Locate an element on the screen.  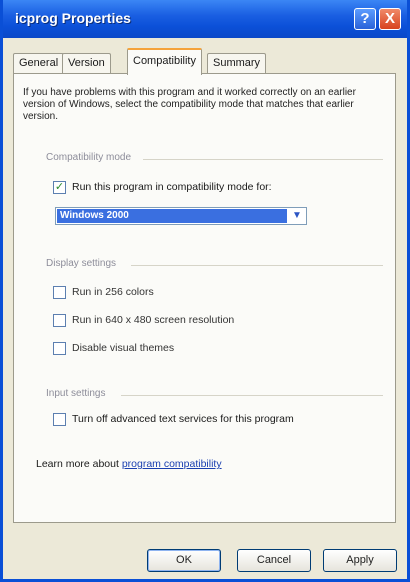
os-version-select: Windows 2000 ▼ is located at coordinates (181, 216).